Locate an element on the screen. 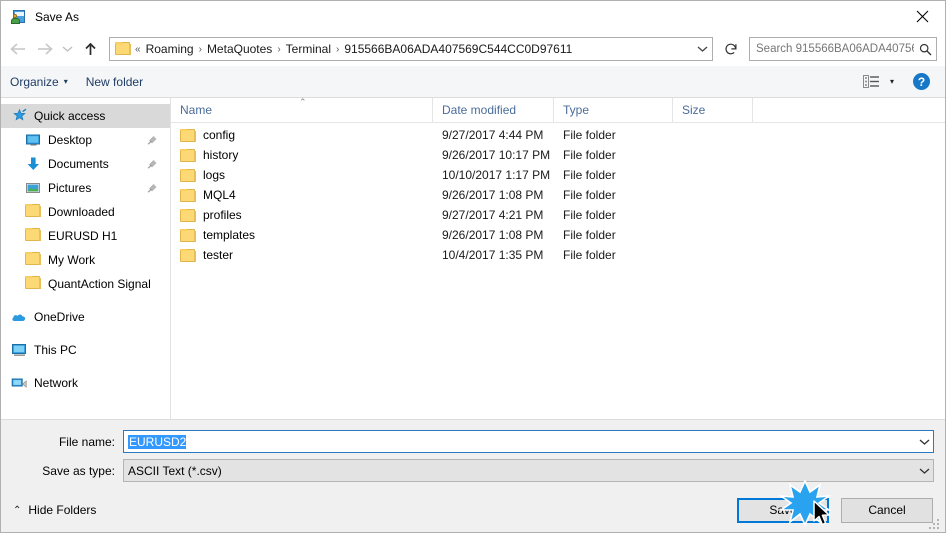  close-icon is located at coordinates (922, 16).